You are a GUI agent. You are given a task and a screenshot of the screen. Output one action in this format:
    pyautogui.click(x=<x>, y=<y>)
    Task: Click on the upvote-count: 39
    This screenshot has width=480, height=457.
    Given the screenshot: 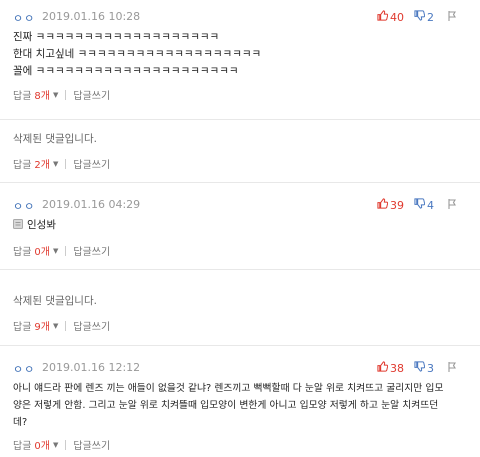 What is the action you would take?
    pyautogui.click(x=397, y=205)
    